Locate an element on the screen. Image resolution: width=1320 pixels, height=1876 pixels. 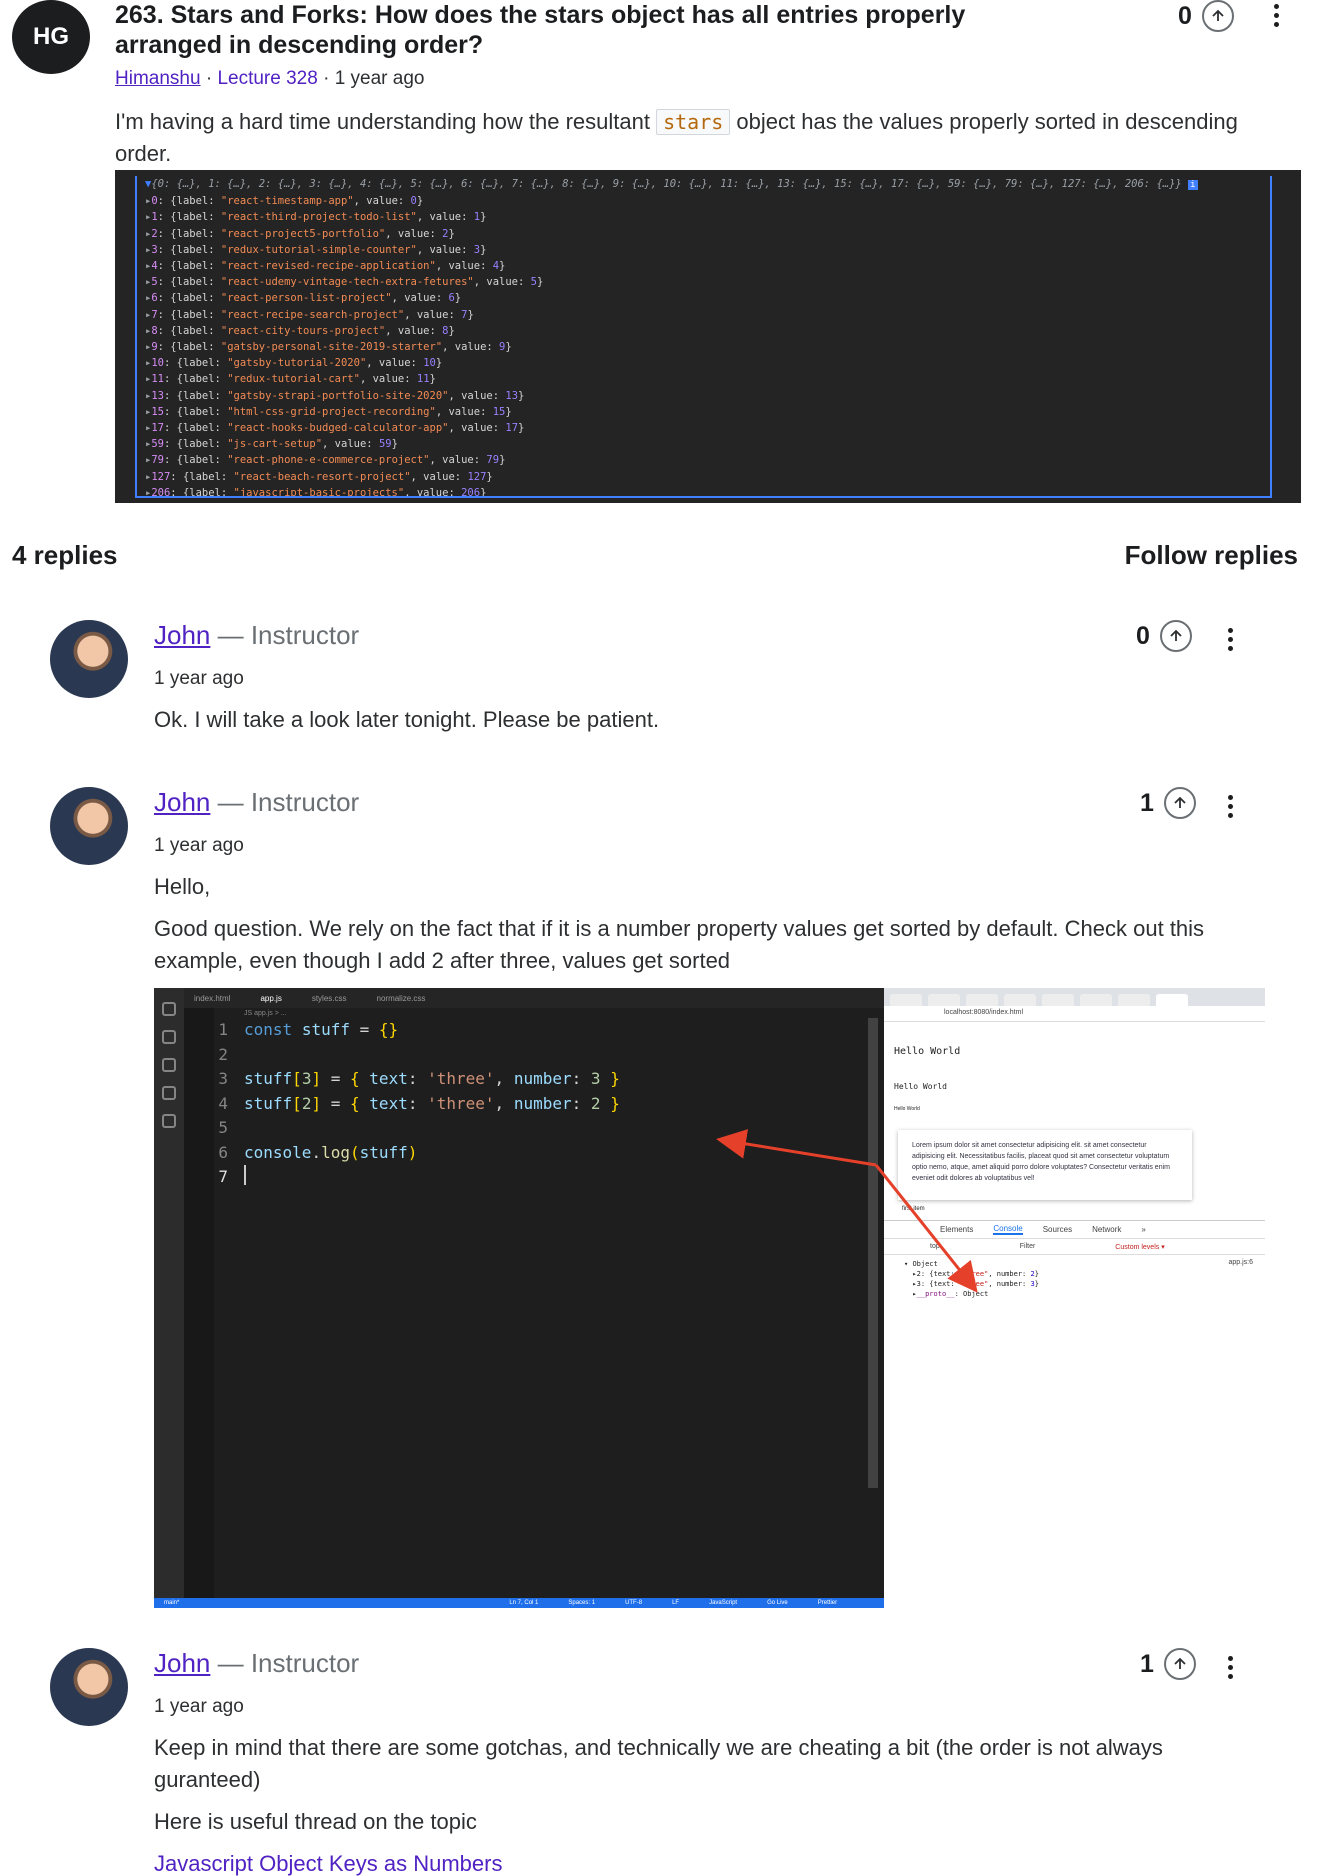
annotation-arrow is located at coordinates (847, 1211).